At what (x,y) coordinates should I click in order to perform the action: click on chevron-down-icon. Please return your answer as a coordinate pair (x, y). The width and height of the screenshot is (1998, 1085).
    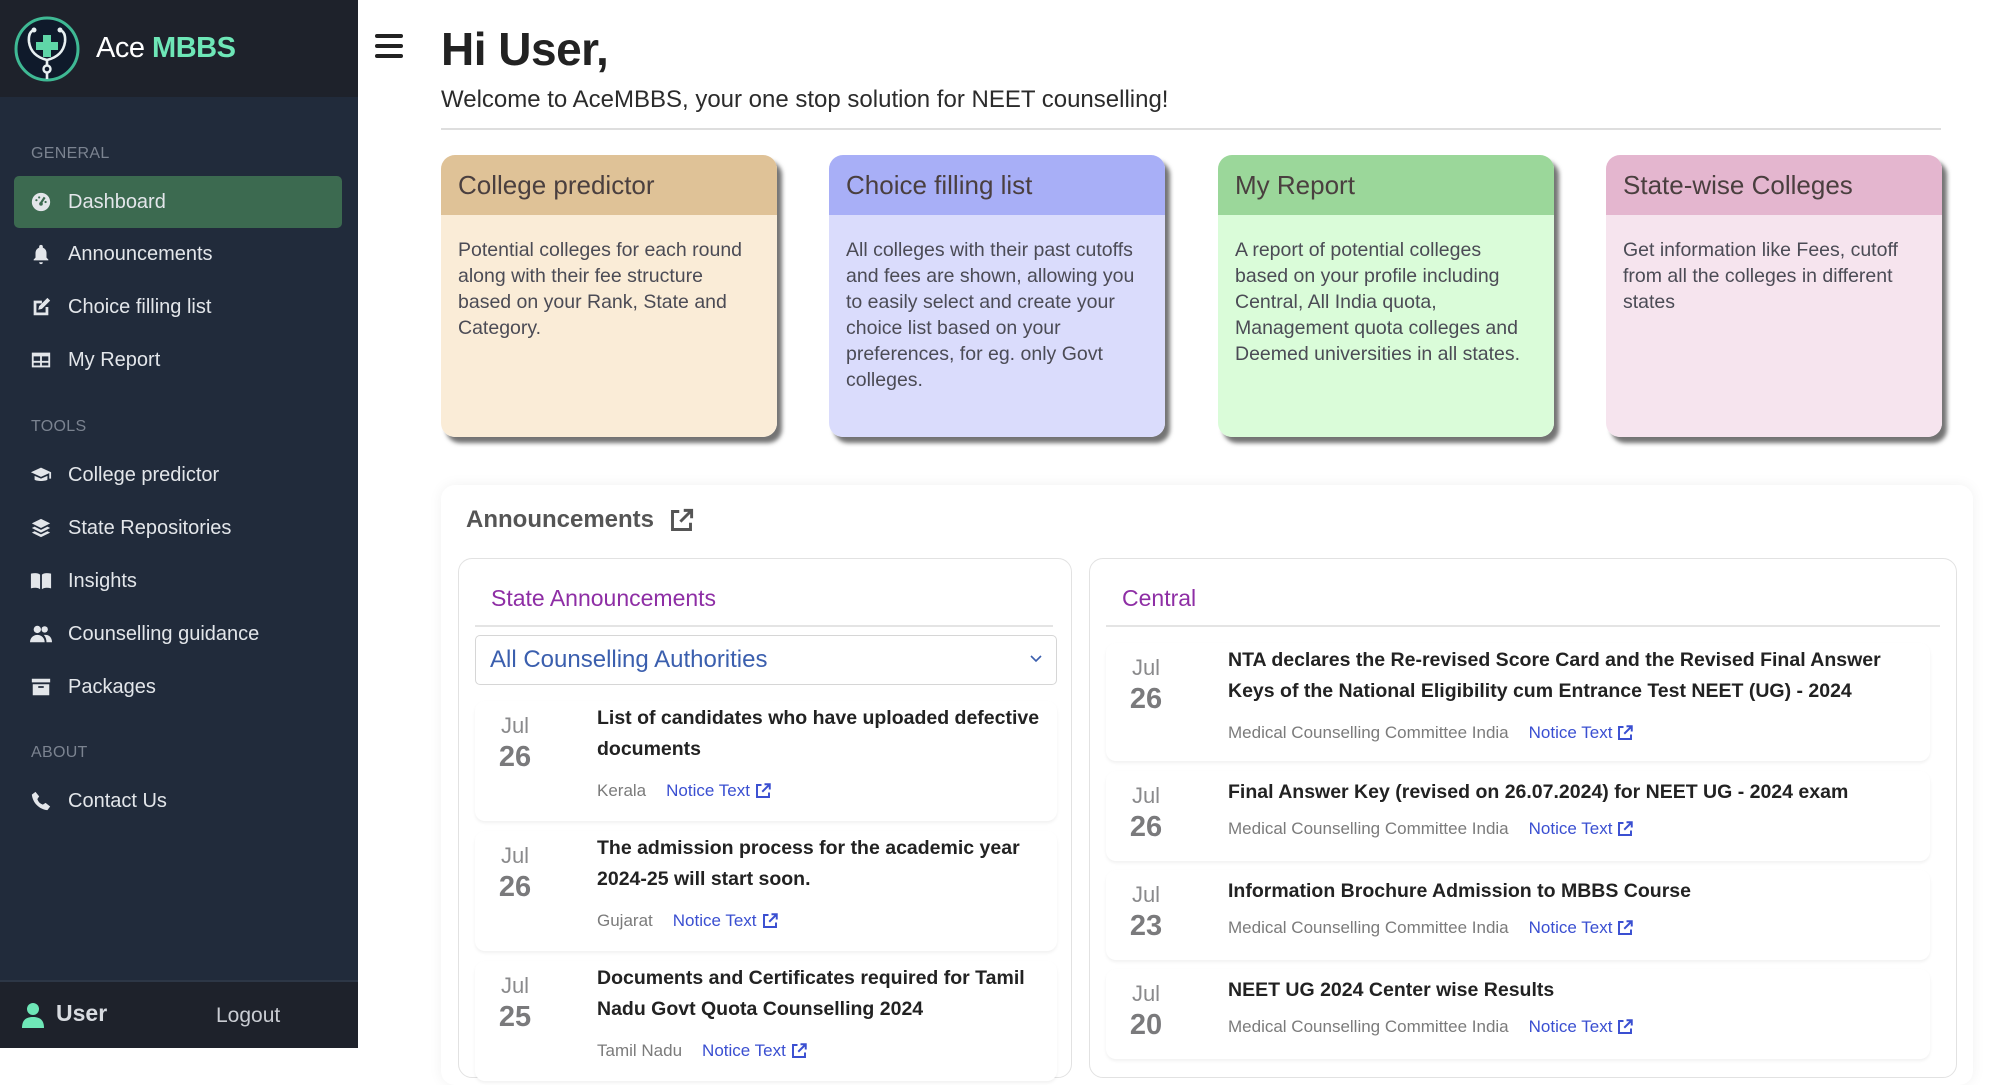
    Looking at the image, I should click on (1036, 659).